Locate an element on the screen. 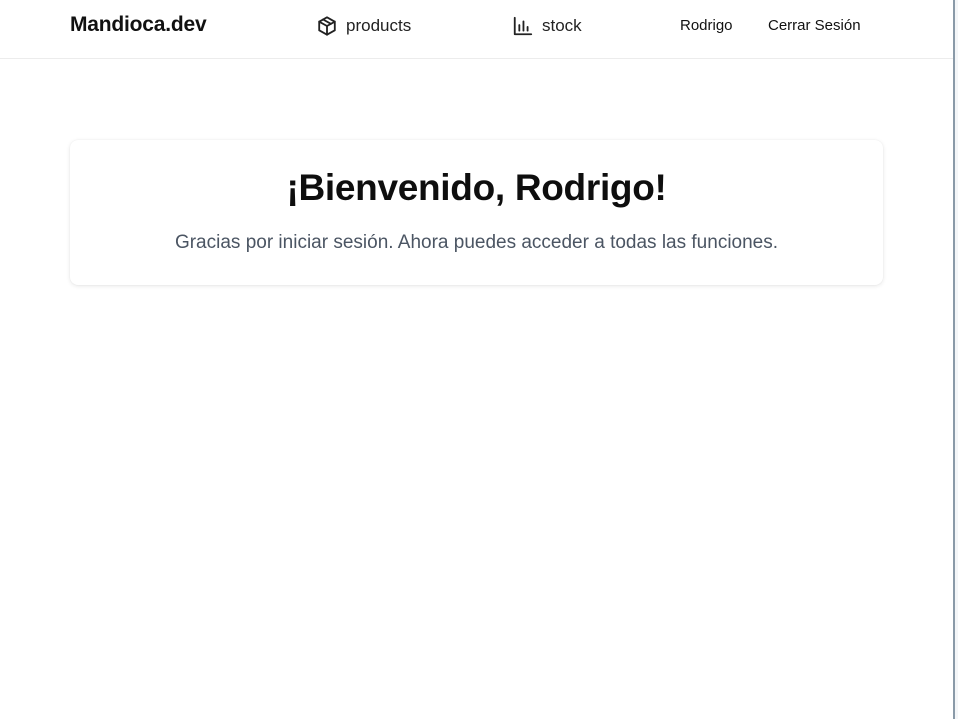  nav-link-label: products is located at coordinates (379, 25).